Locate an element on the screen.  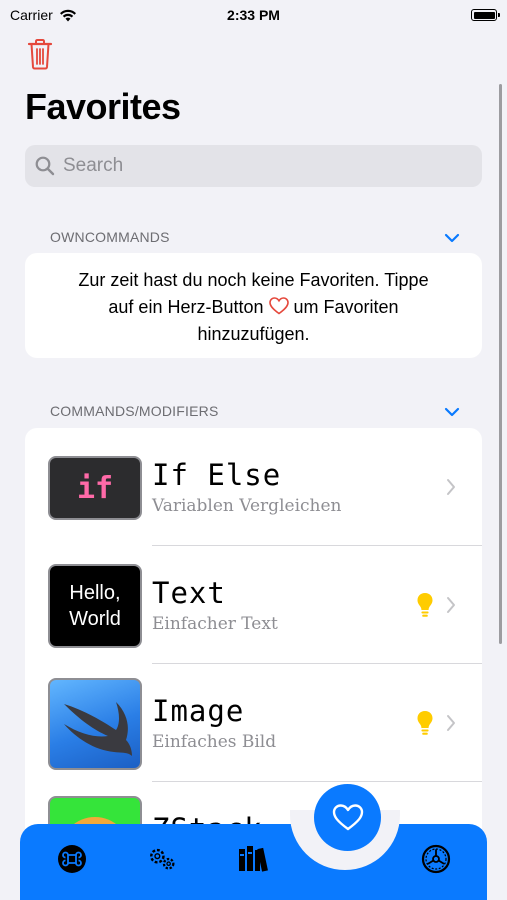
settings-icon is located at coordinates (436, 859).